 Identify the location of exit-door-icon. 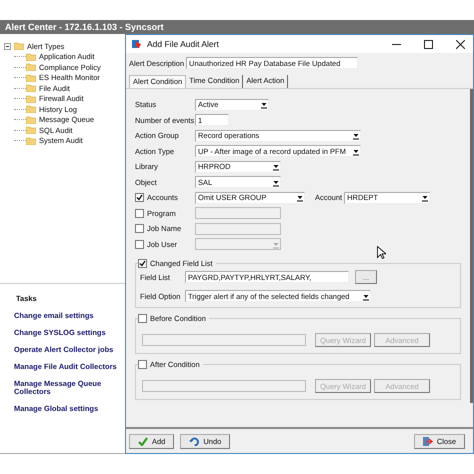
(427, 441).